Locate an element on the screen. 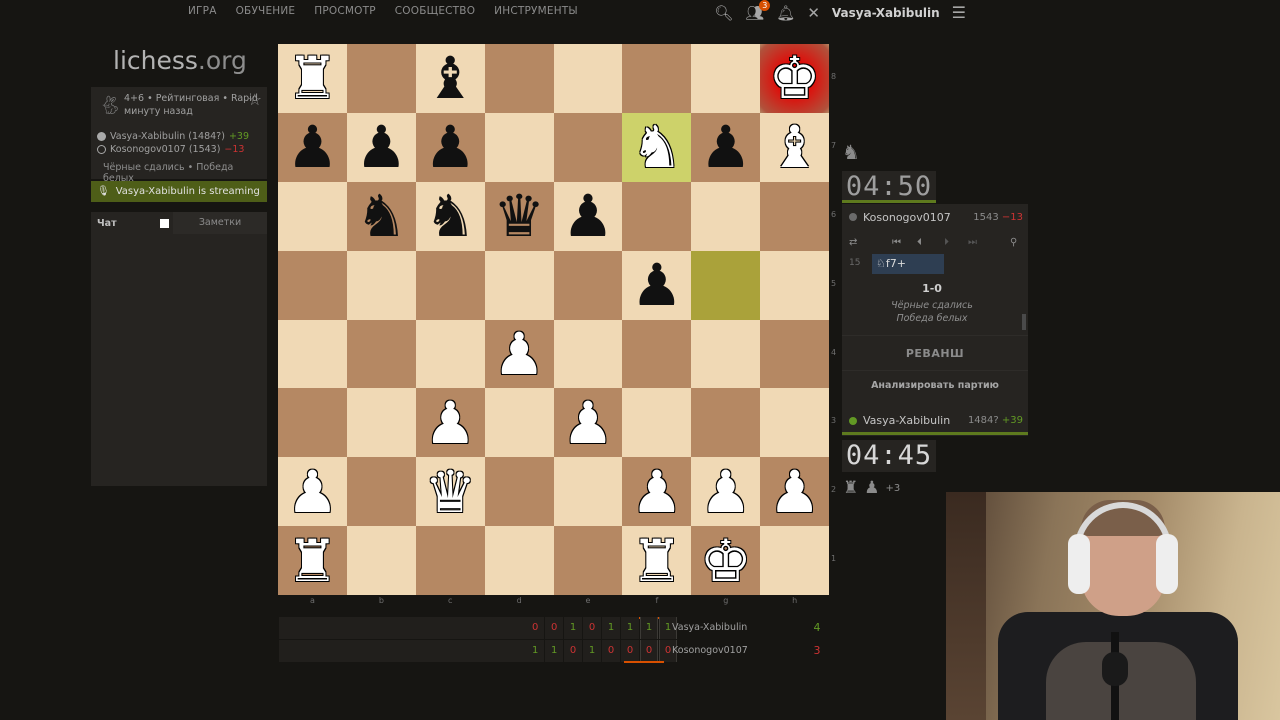 The width and height of the screenshot is (1280, 720). opponent-player-row: Kosonogov0107 1543 −13 is located at coordinates (935, 217).